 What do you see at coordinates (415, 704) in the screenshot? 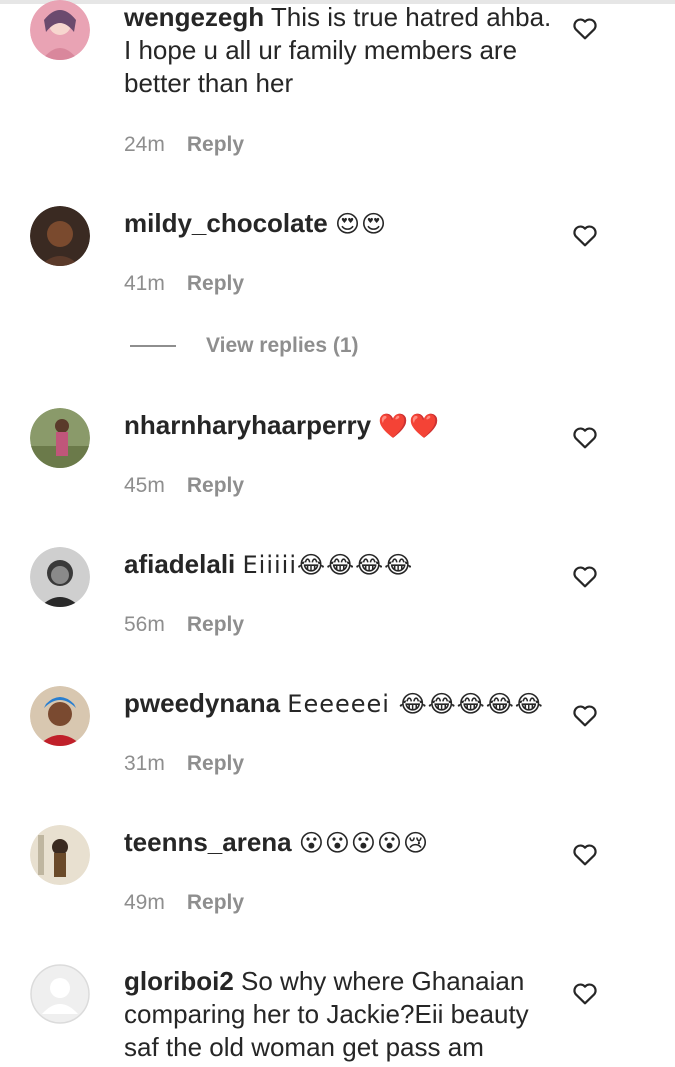
I see `comment-text: Eeeeeei 😂😂😂😂😂` at bounding box center [415, 704].